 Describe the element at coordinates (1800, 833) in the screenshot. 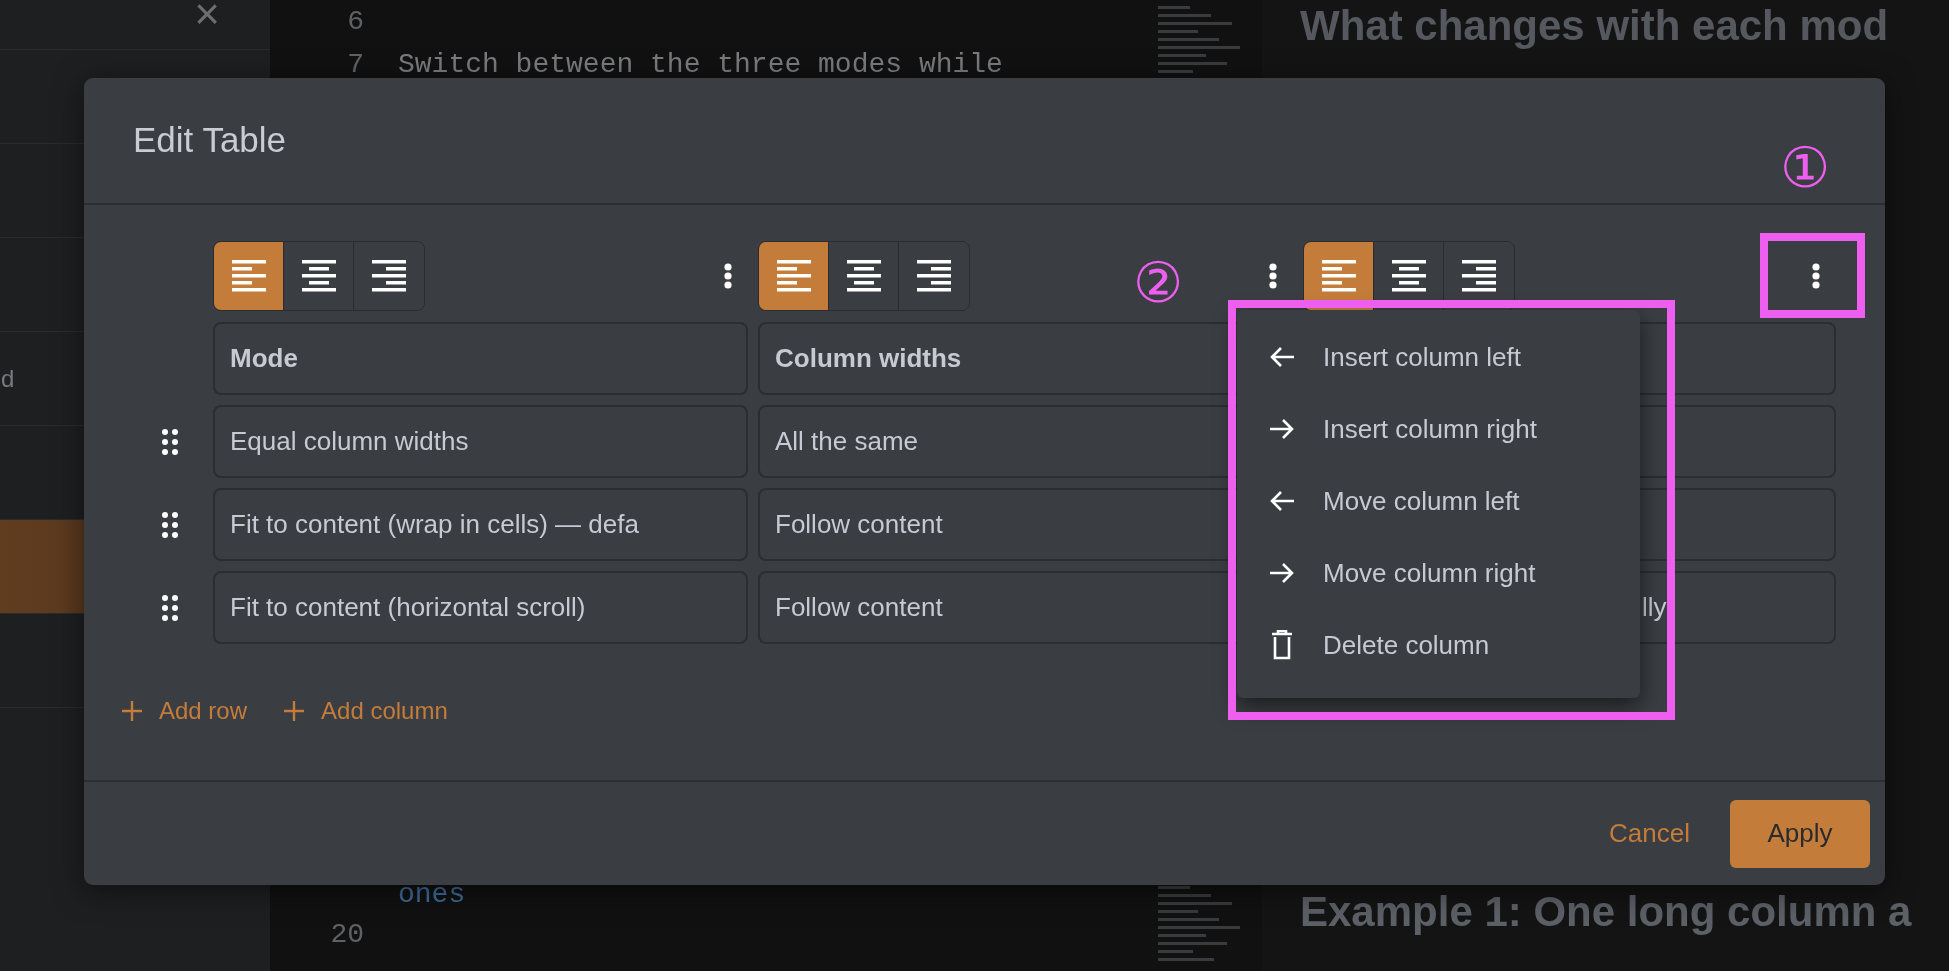

I see `apply-button: Apply` at that location.